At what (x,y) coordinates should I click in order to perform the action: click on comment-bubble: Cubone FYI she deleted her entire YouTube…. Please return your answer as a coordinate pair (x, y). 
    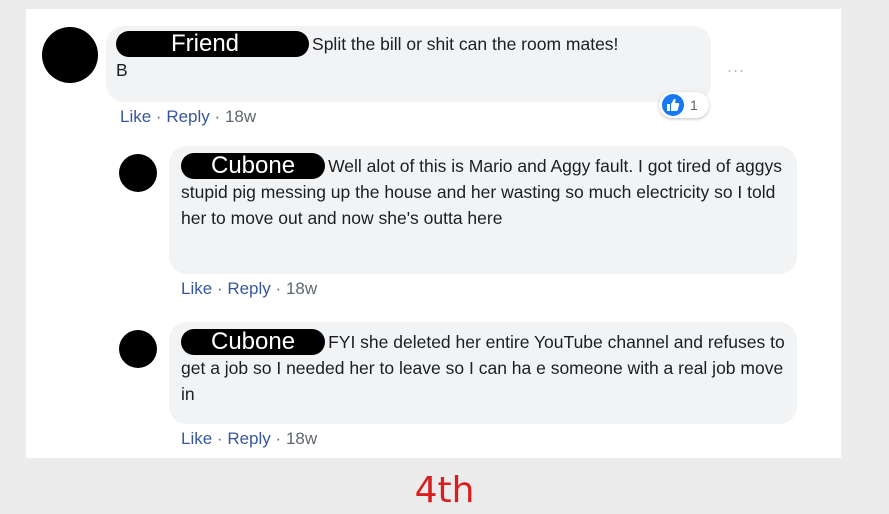
    Looking at the image, I should click on (483, 373).